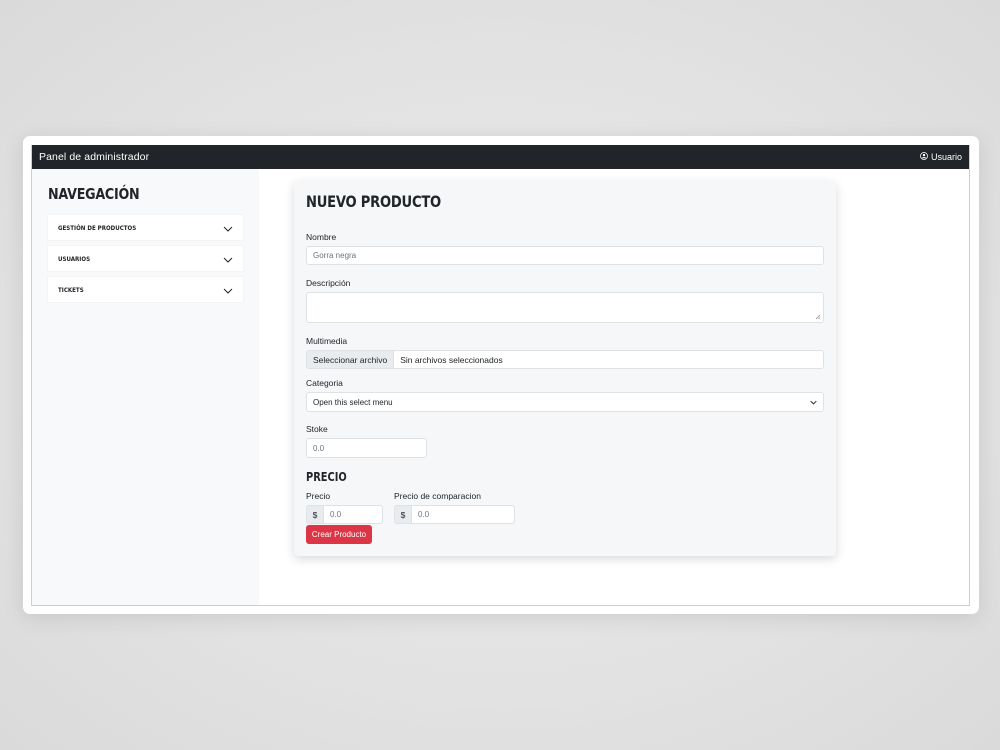 The width and height of the screenshot is (1000, 750). Describe the element at coordinates (336, 514) in the screenshot. I see `price-placeholder: 0.0` at that location.